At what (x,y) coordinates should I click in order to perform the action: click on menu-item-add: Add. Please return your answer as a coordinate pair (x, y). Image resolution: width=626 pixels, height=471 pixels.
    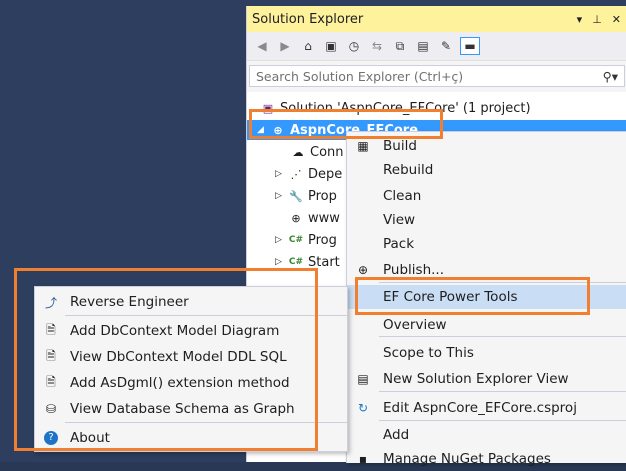
    Looking at the image, I should click on (486, 435).